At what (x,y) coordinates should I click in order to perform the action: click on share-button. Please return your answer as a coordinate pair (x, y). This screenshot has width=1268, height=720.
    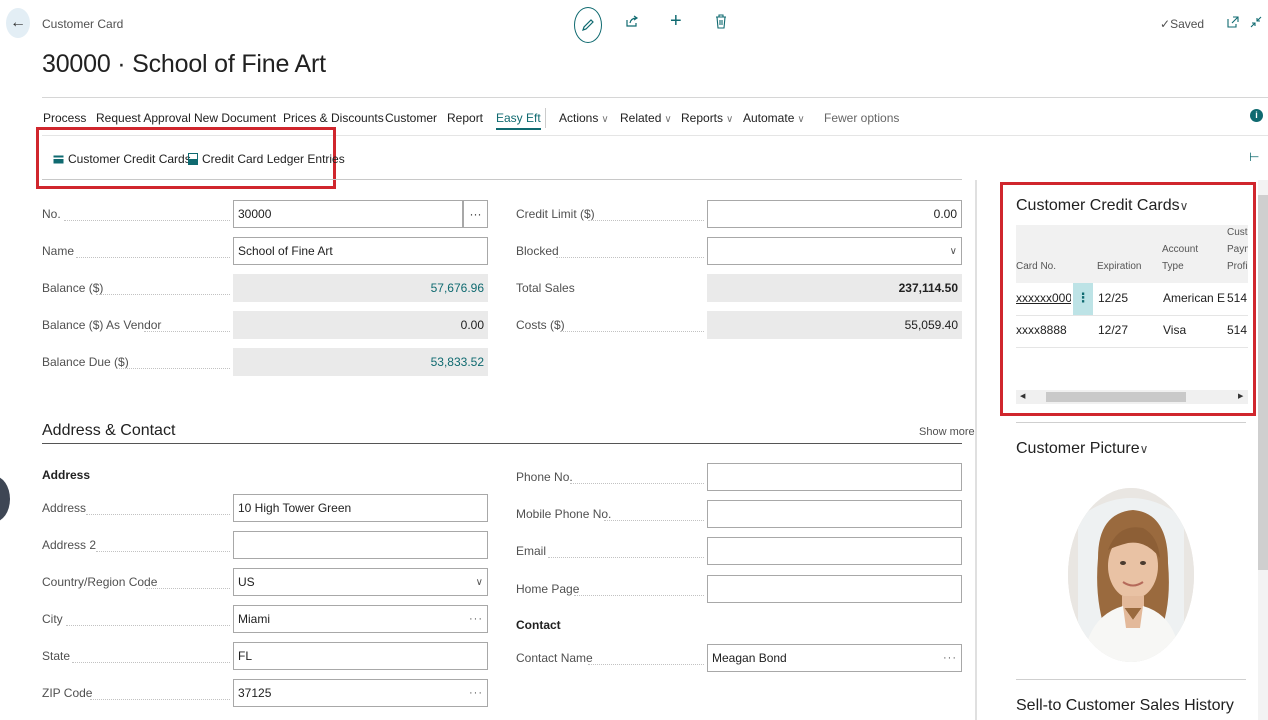
    Looking at the image, I should click on (632, 23).